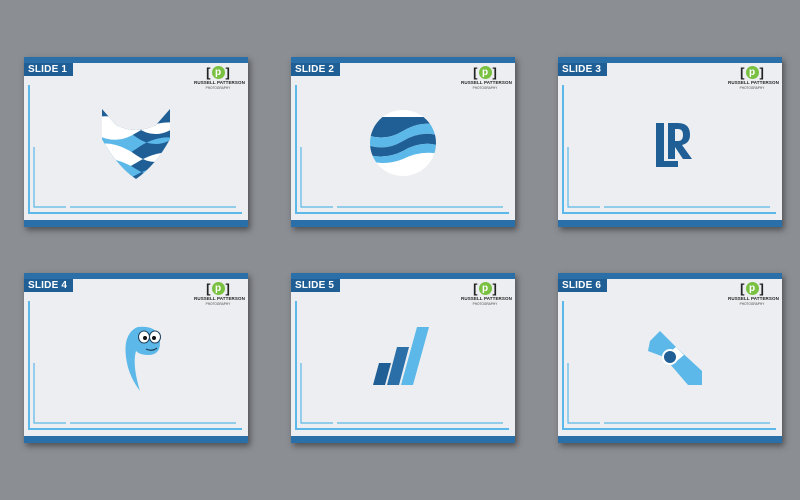 The height and width of the screenshot is (500, 800). What do you see at coordinates (49, 285) in the screenshot?
I see `slide-label: SLIDE 4` at bounding box center [49, 285].